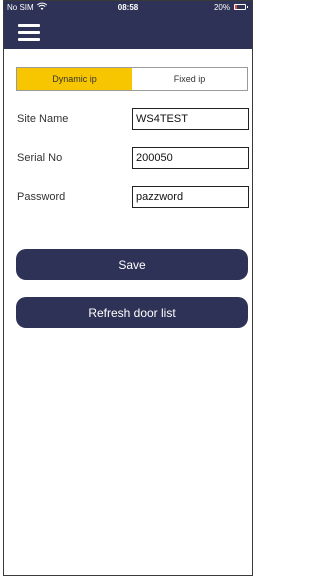  Describe the element at coordinates (189, 79) in the screenshot. I see `segment-fixed-ip: Fixed ip` at that location.